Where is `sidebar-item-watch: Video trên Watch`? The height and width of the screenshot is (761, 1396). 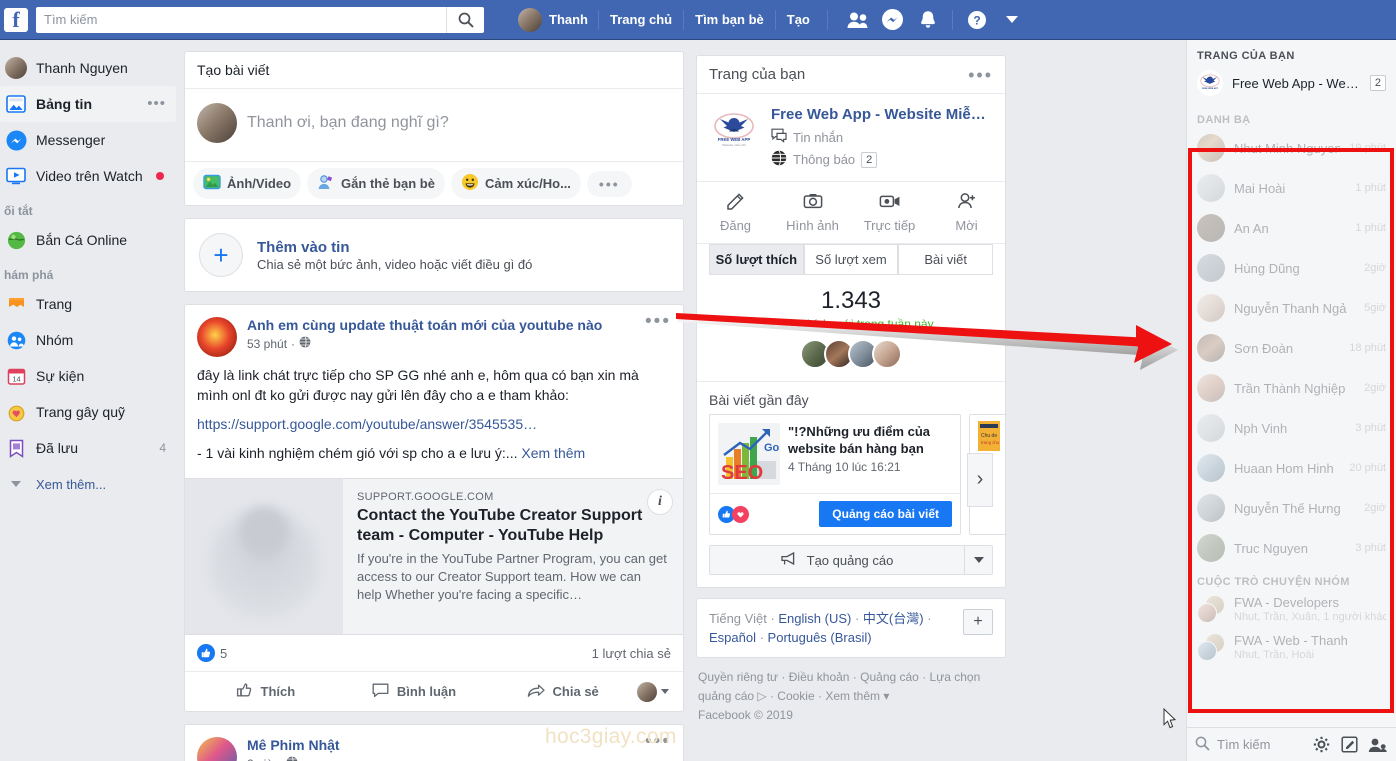
sidebar-item-watch: Video trên Watch is located at coordinates (88, 176).